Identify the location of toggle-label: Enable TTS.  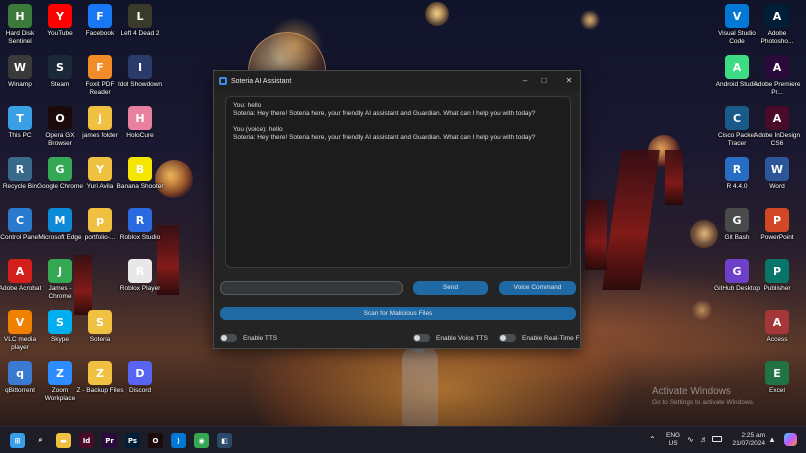
(260, 338).